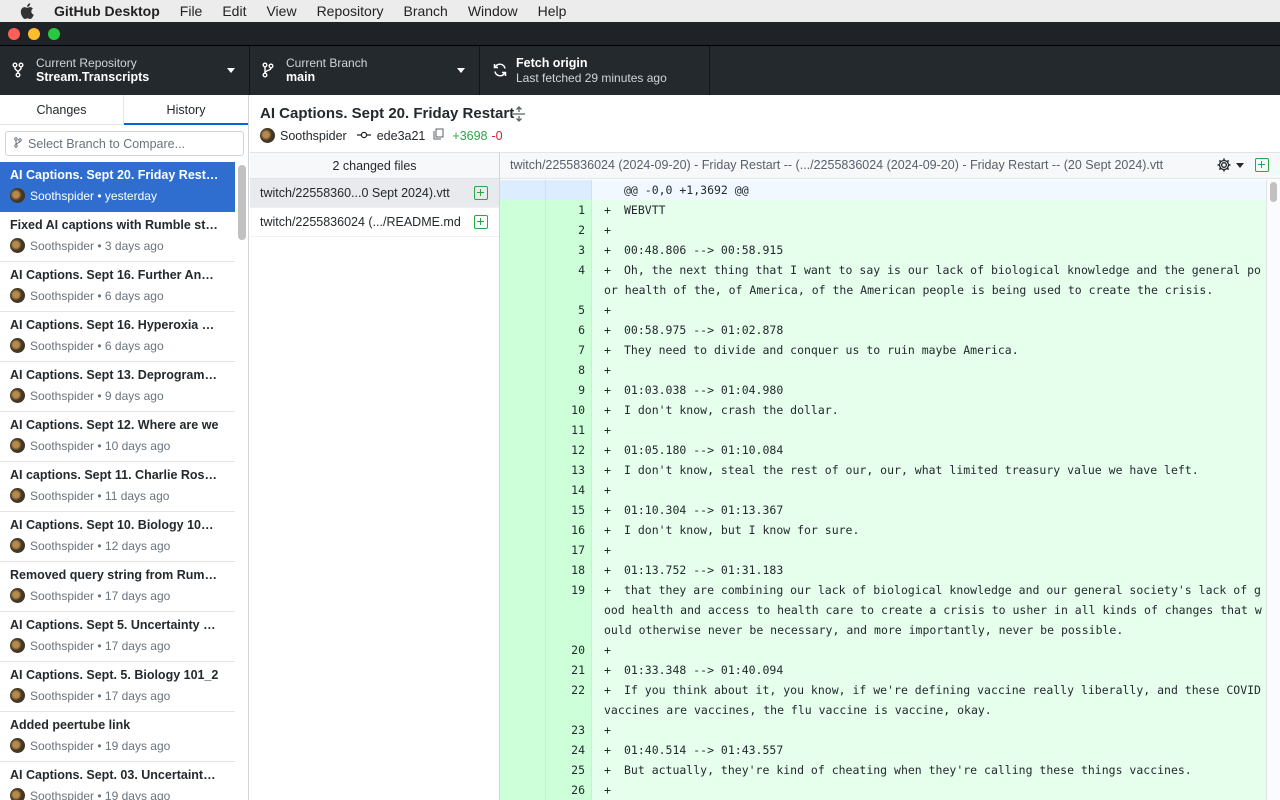  I want to click on tab-history: History, so click(186, 110).